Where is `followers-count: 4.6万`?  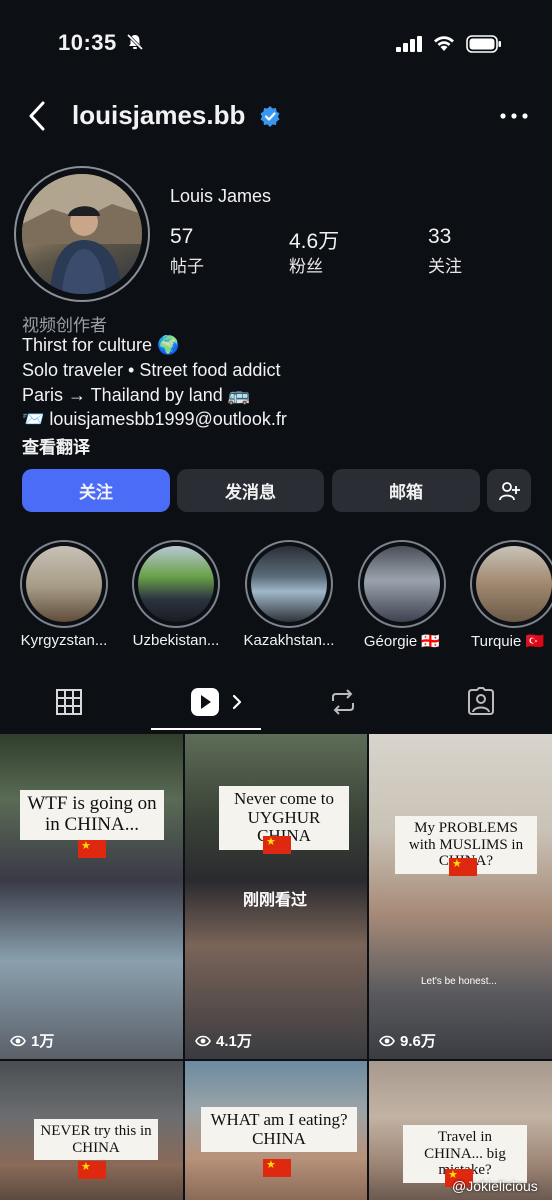 followers-count: 4.6万 is located at coordinates (314, 240).